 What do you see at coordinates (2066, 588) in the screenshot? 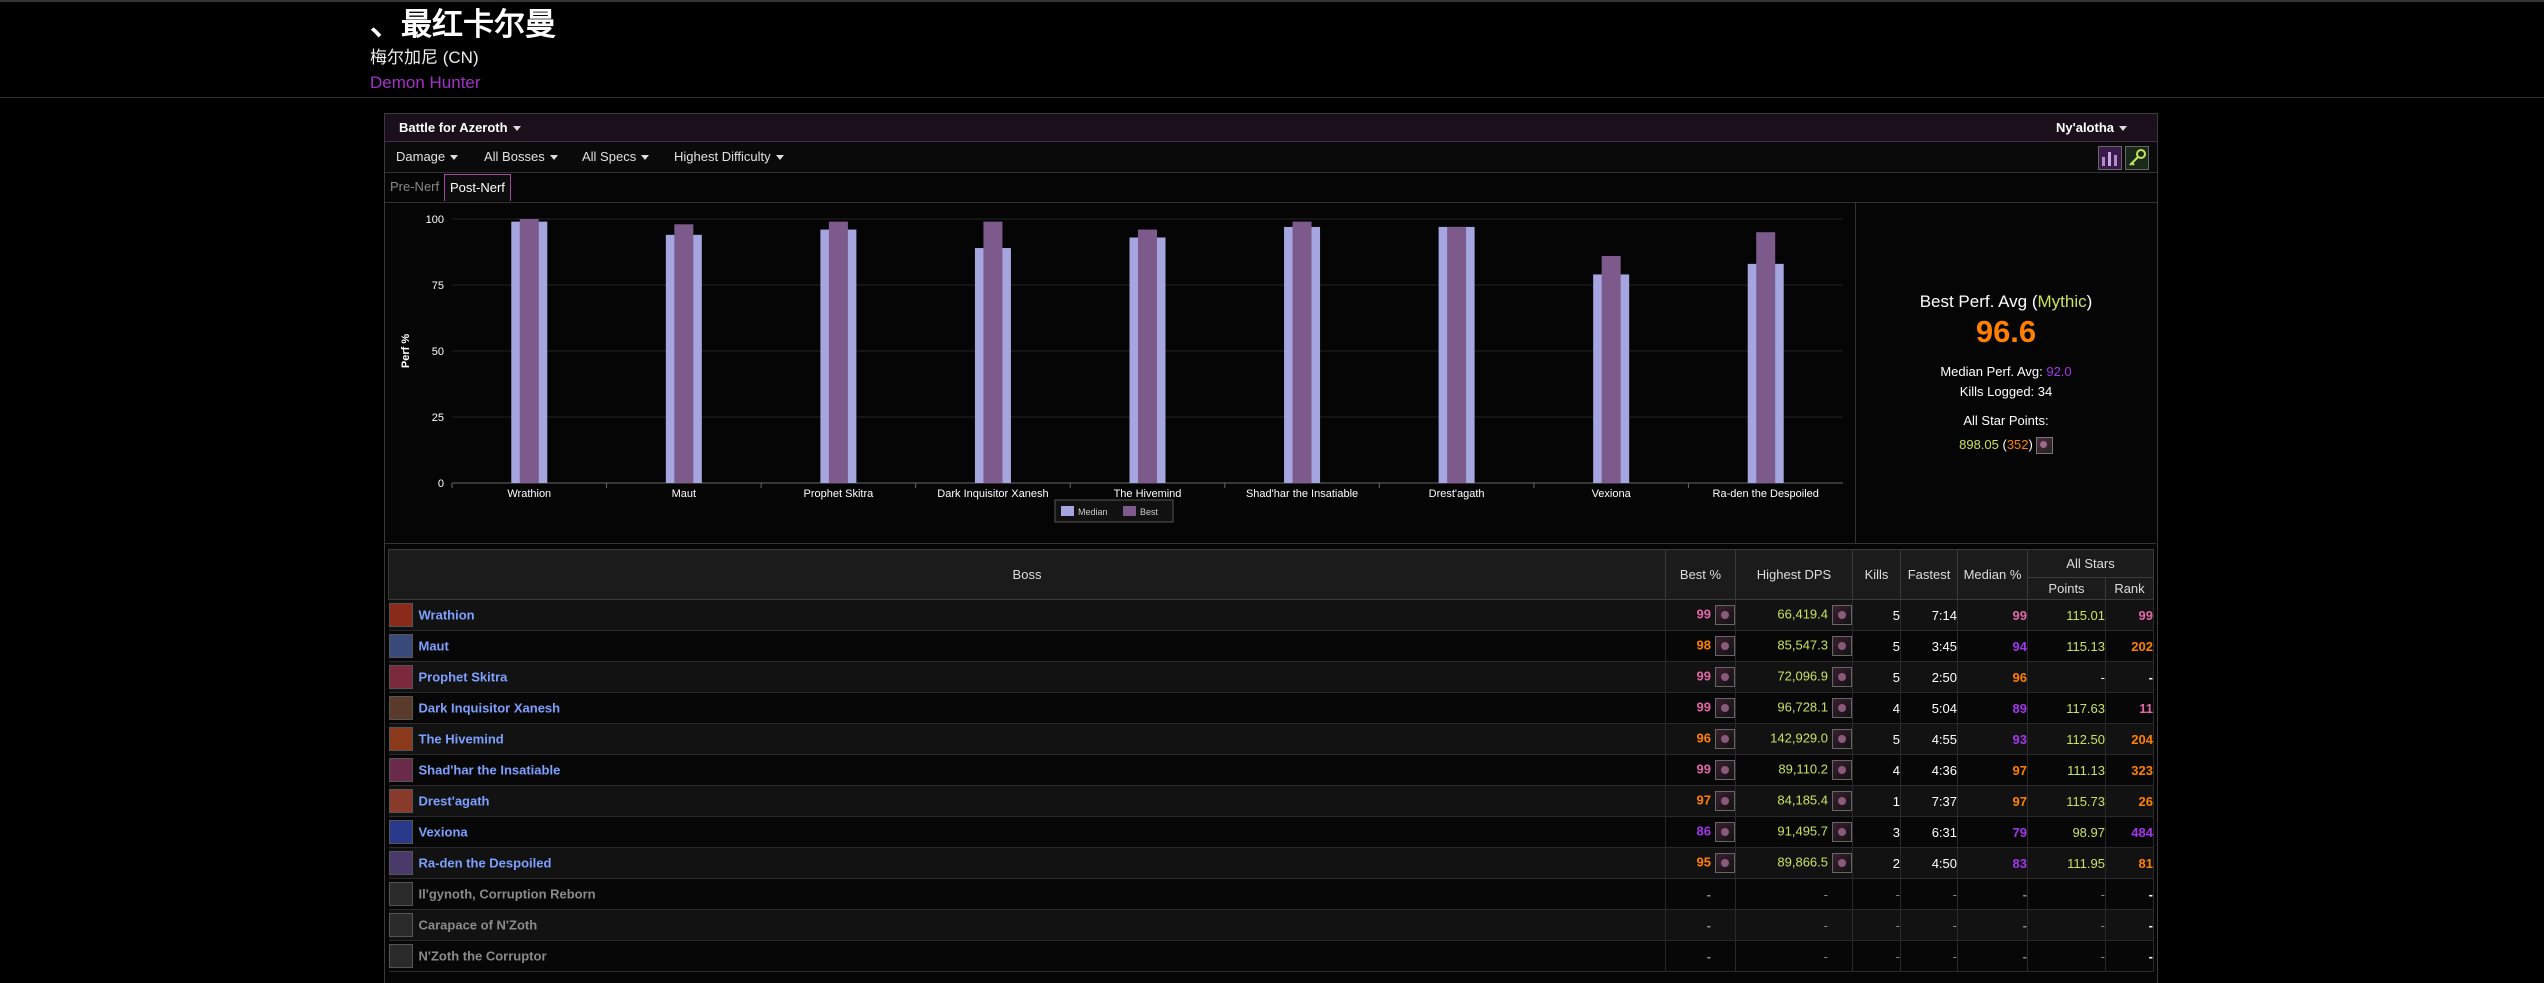
I see `header-points: Points` at bounding box center [2066, 588].